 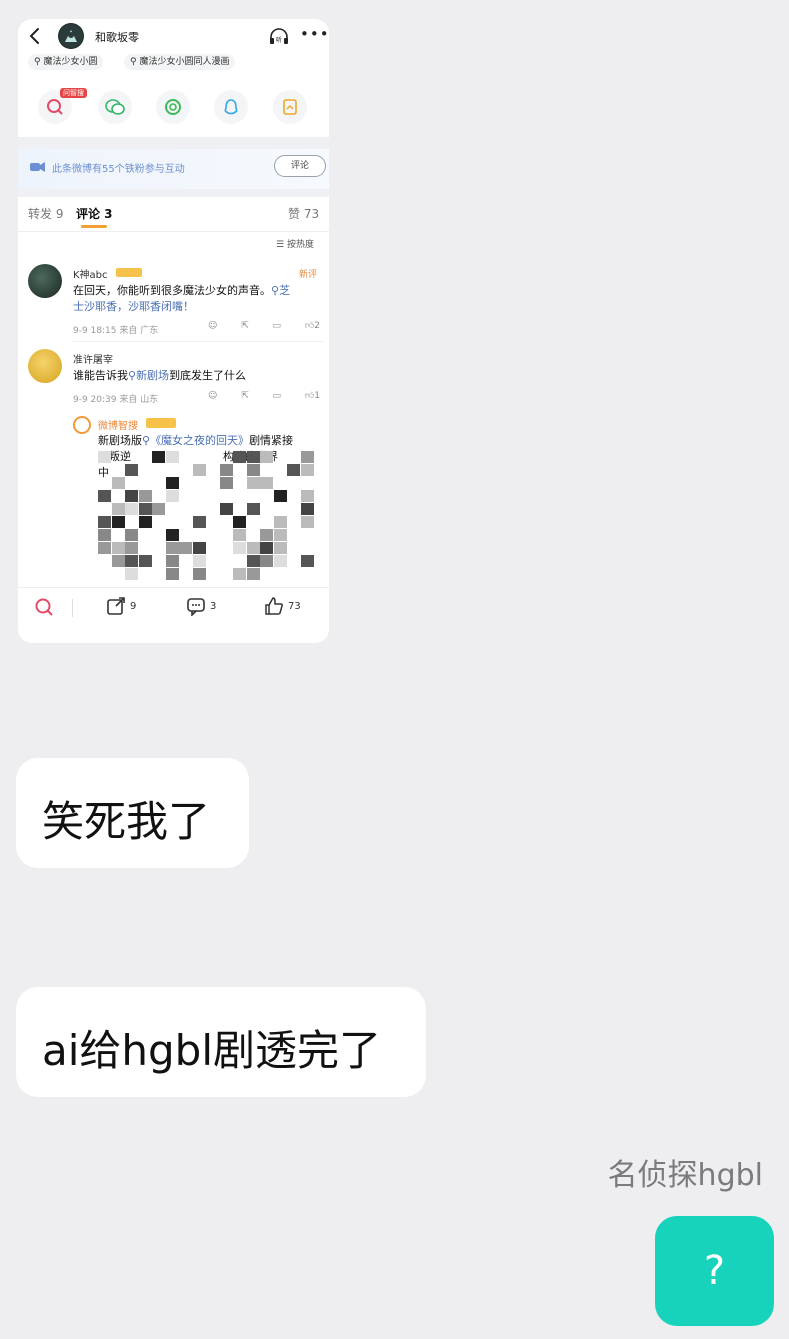 I want to click on chat-message-bubble: 笑死我了, so click(x=132, y=813).